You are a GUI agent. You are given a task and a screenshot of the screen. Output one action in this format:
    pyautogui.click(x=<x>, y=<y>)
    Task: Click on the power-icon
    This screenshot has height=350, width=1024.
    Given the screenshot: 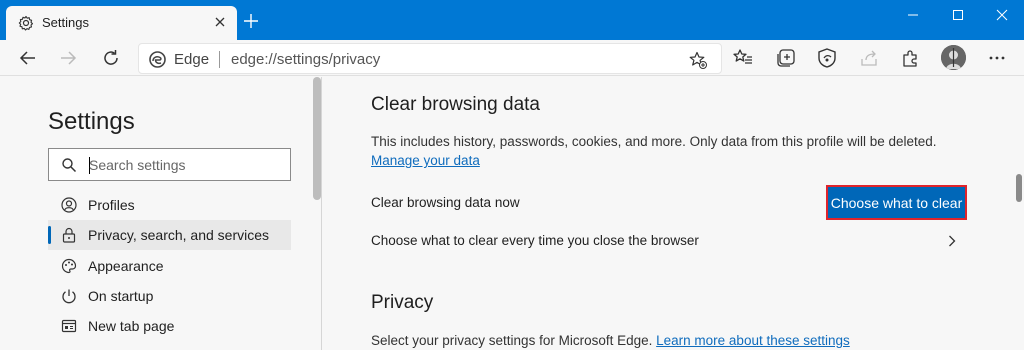 What is the action you would take?
    pyautogui.click(x=69, y=296)
    